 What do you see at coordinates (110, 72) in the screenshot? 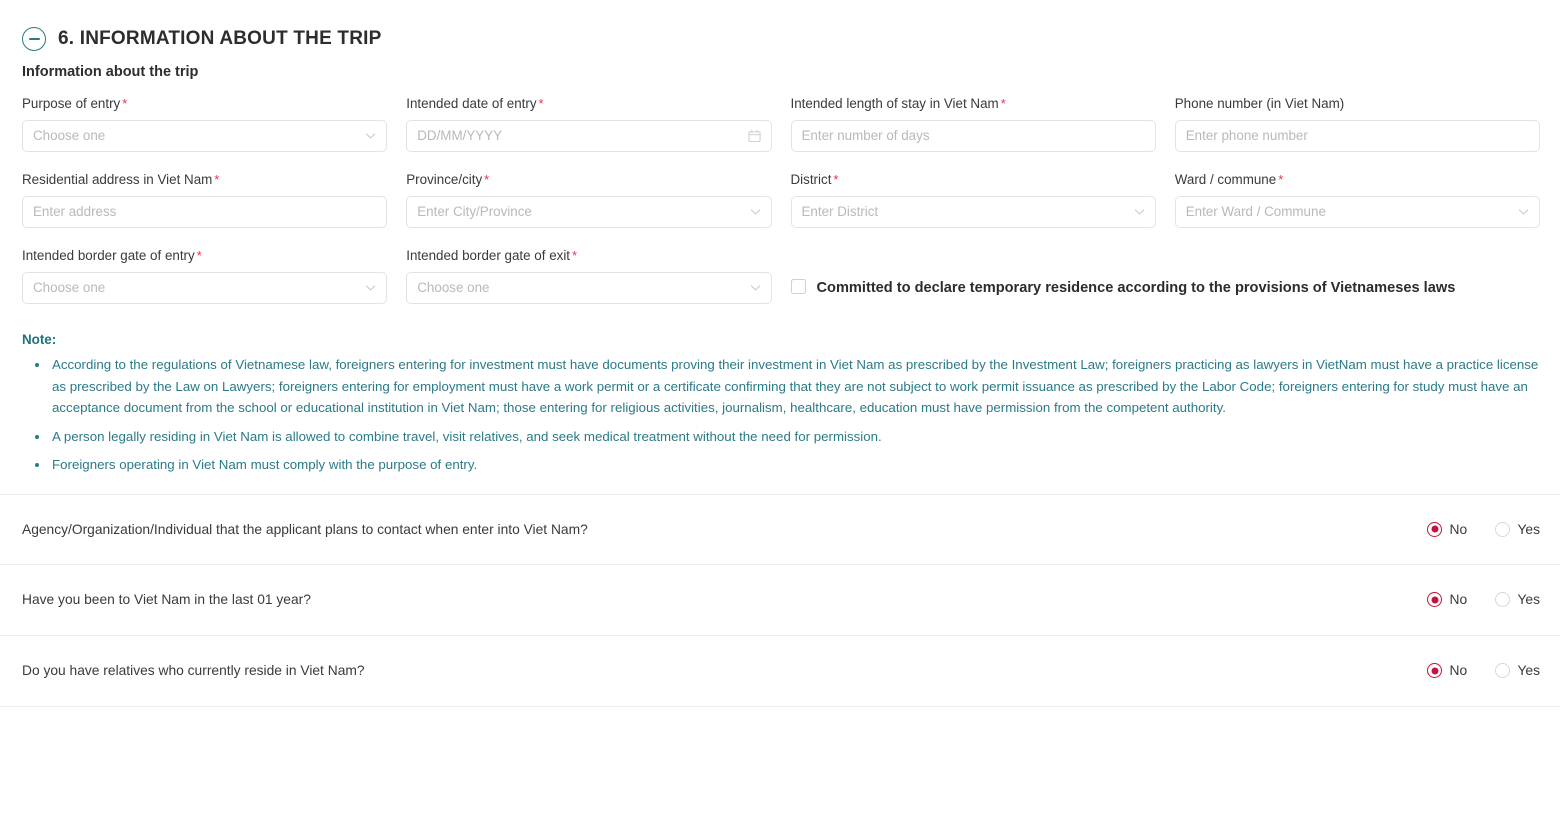
I see `subsection-title: Information about the trip` at bounding box center [110, 72].